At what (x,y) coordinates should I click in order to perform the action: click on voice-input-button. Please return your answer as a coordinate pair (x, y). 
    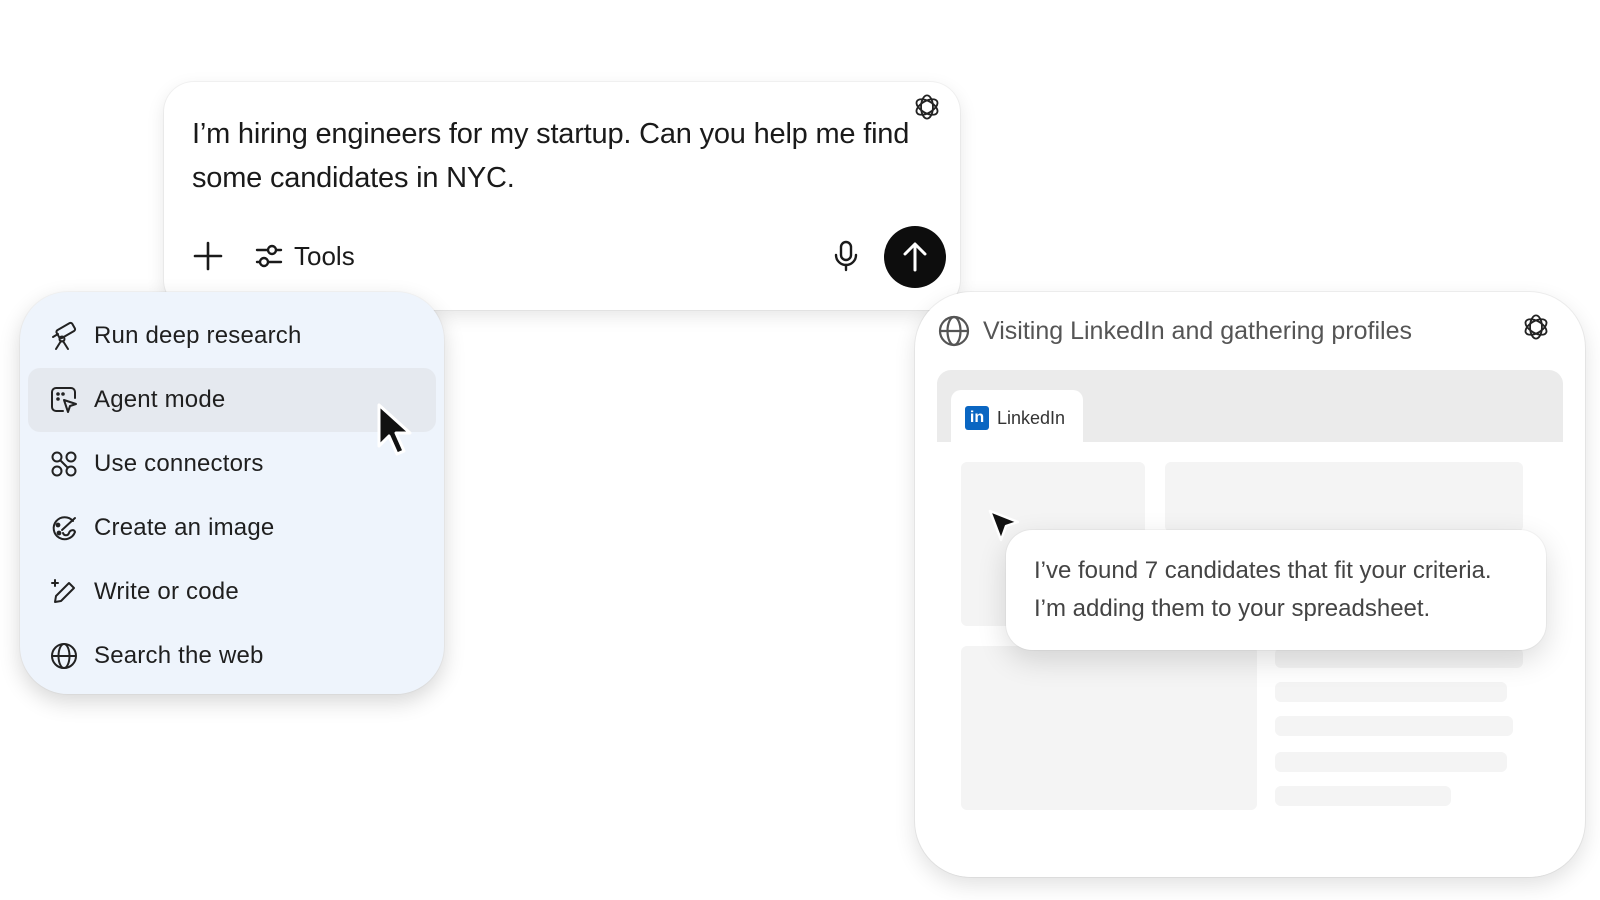
    Looking at the image, I should click on (846, 256).